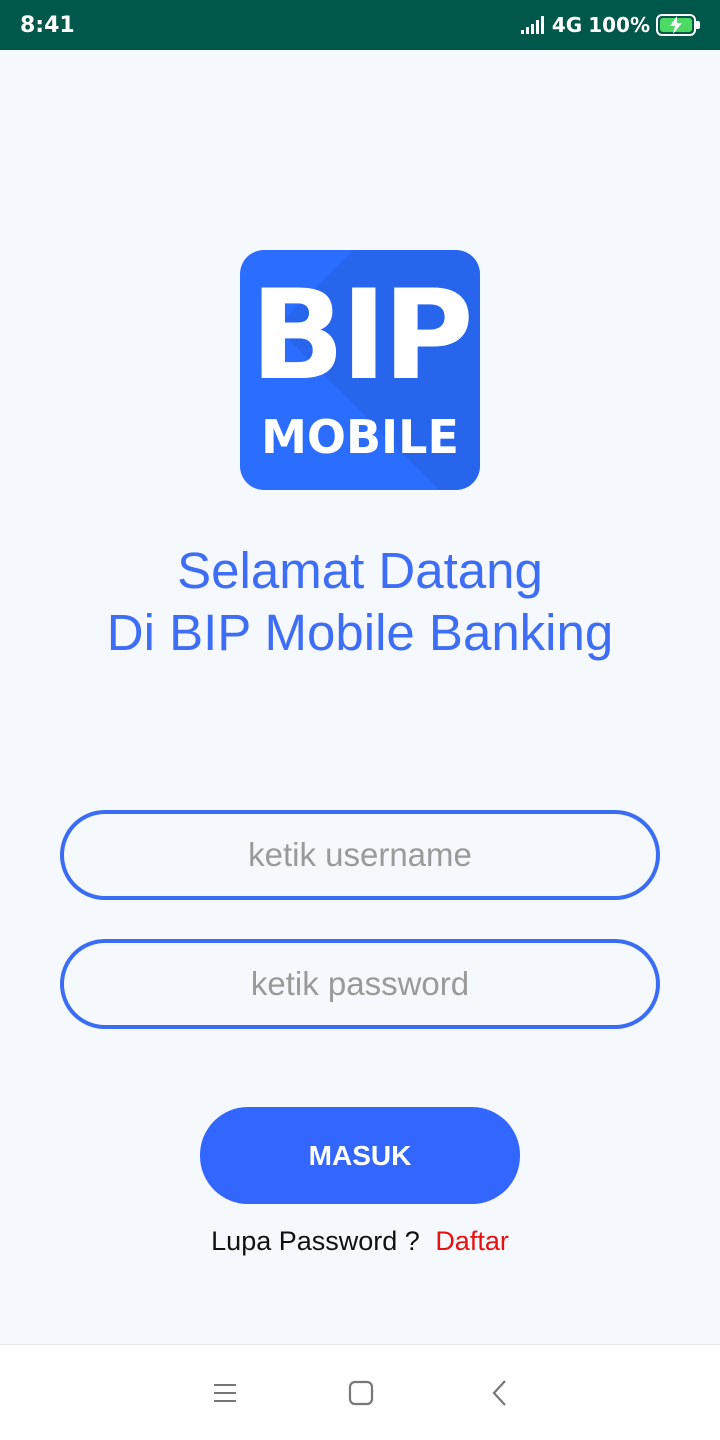  I want to click on menu-icon, so click(225, 1393).